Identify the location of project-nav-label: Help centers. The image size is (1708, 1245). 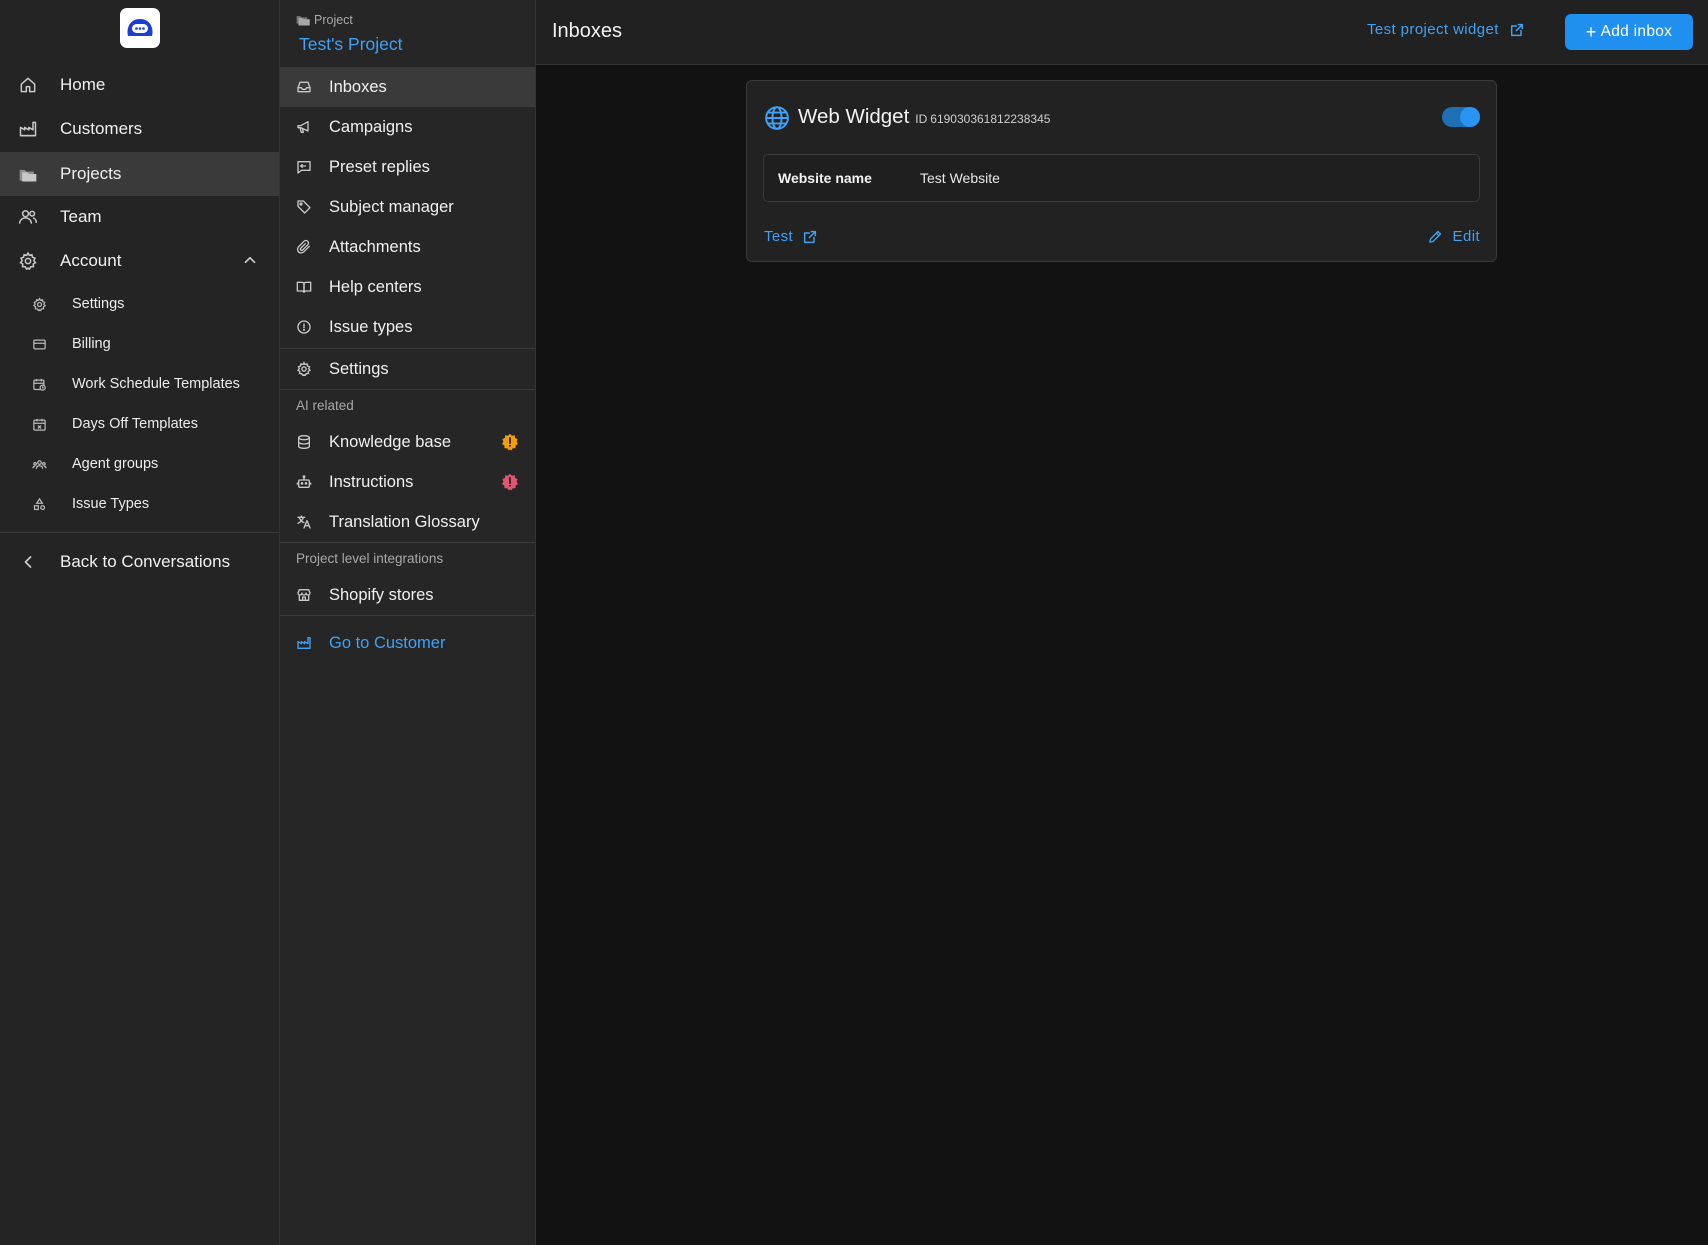
(375, 286).